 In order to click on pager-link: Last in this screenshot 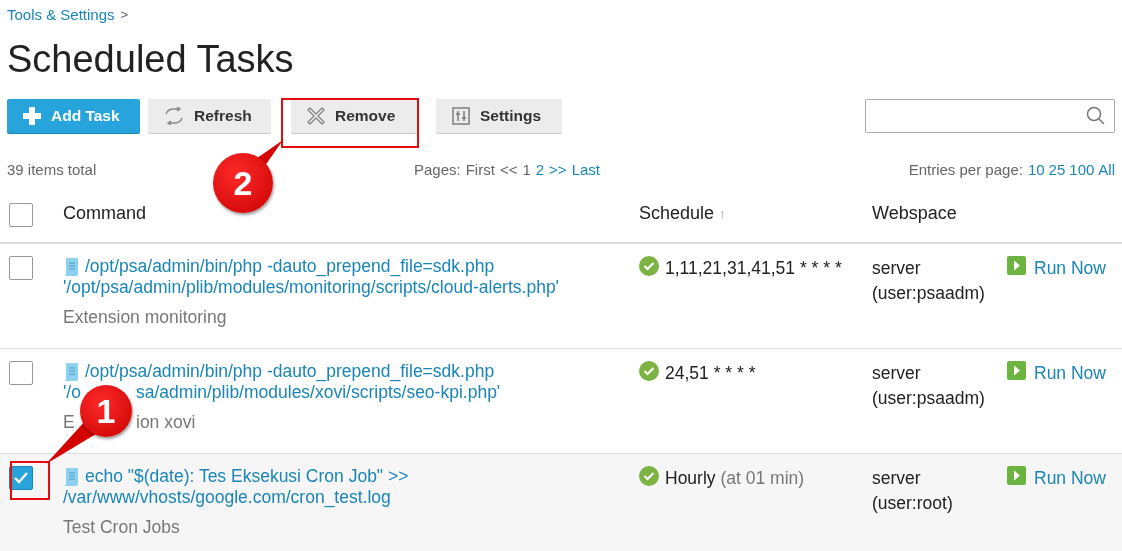, I will do `click(585, 169)`.